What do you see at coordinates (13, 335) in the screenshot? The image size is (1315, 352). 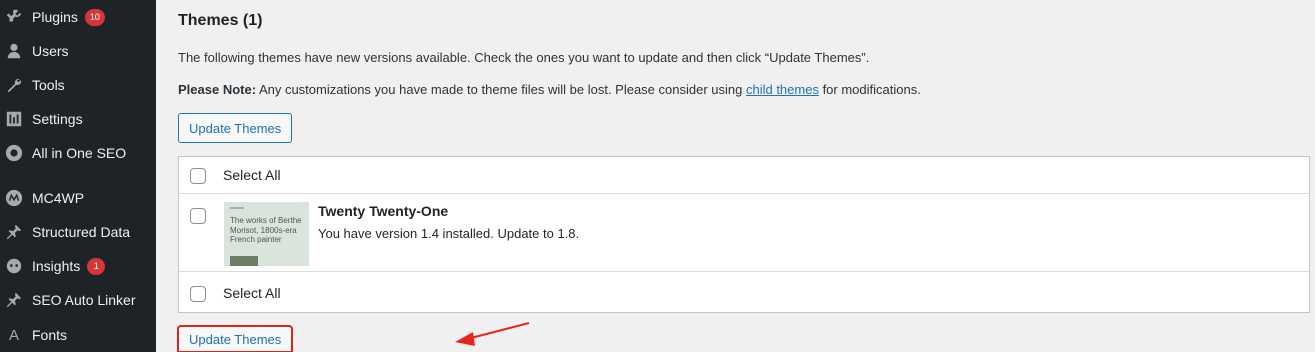 I see `font-icon: A` at bounding box center [13, 335].